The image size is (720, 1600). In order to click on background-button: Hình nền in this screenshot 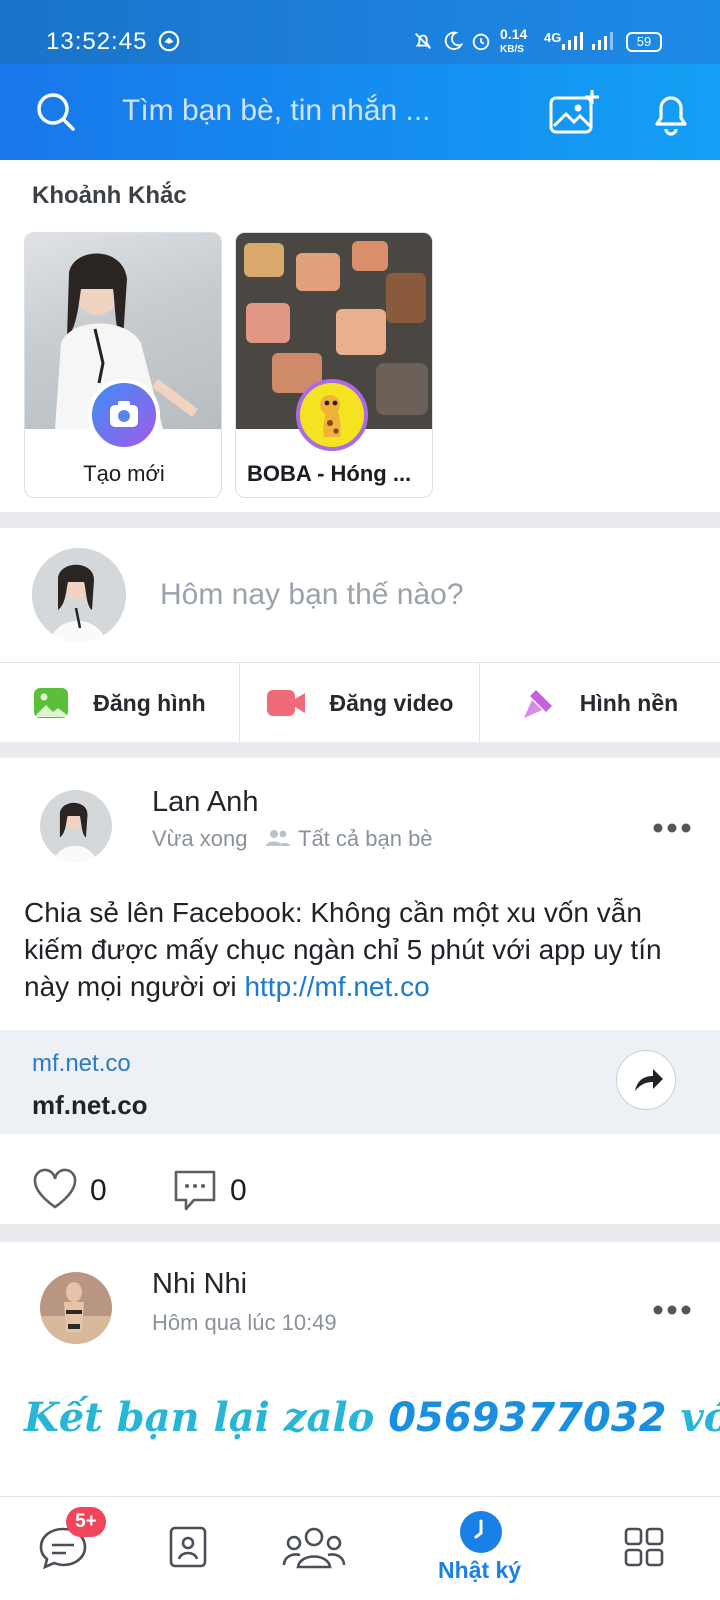, I will do `click(600, 703)`.